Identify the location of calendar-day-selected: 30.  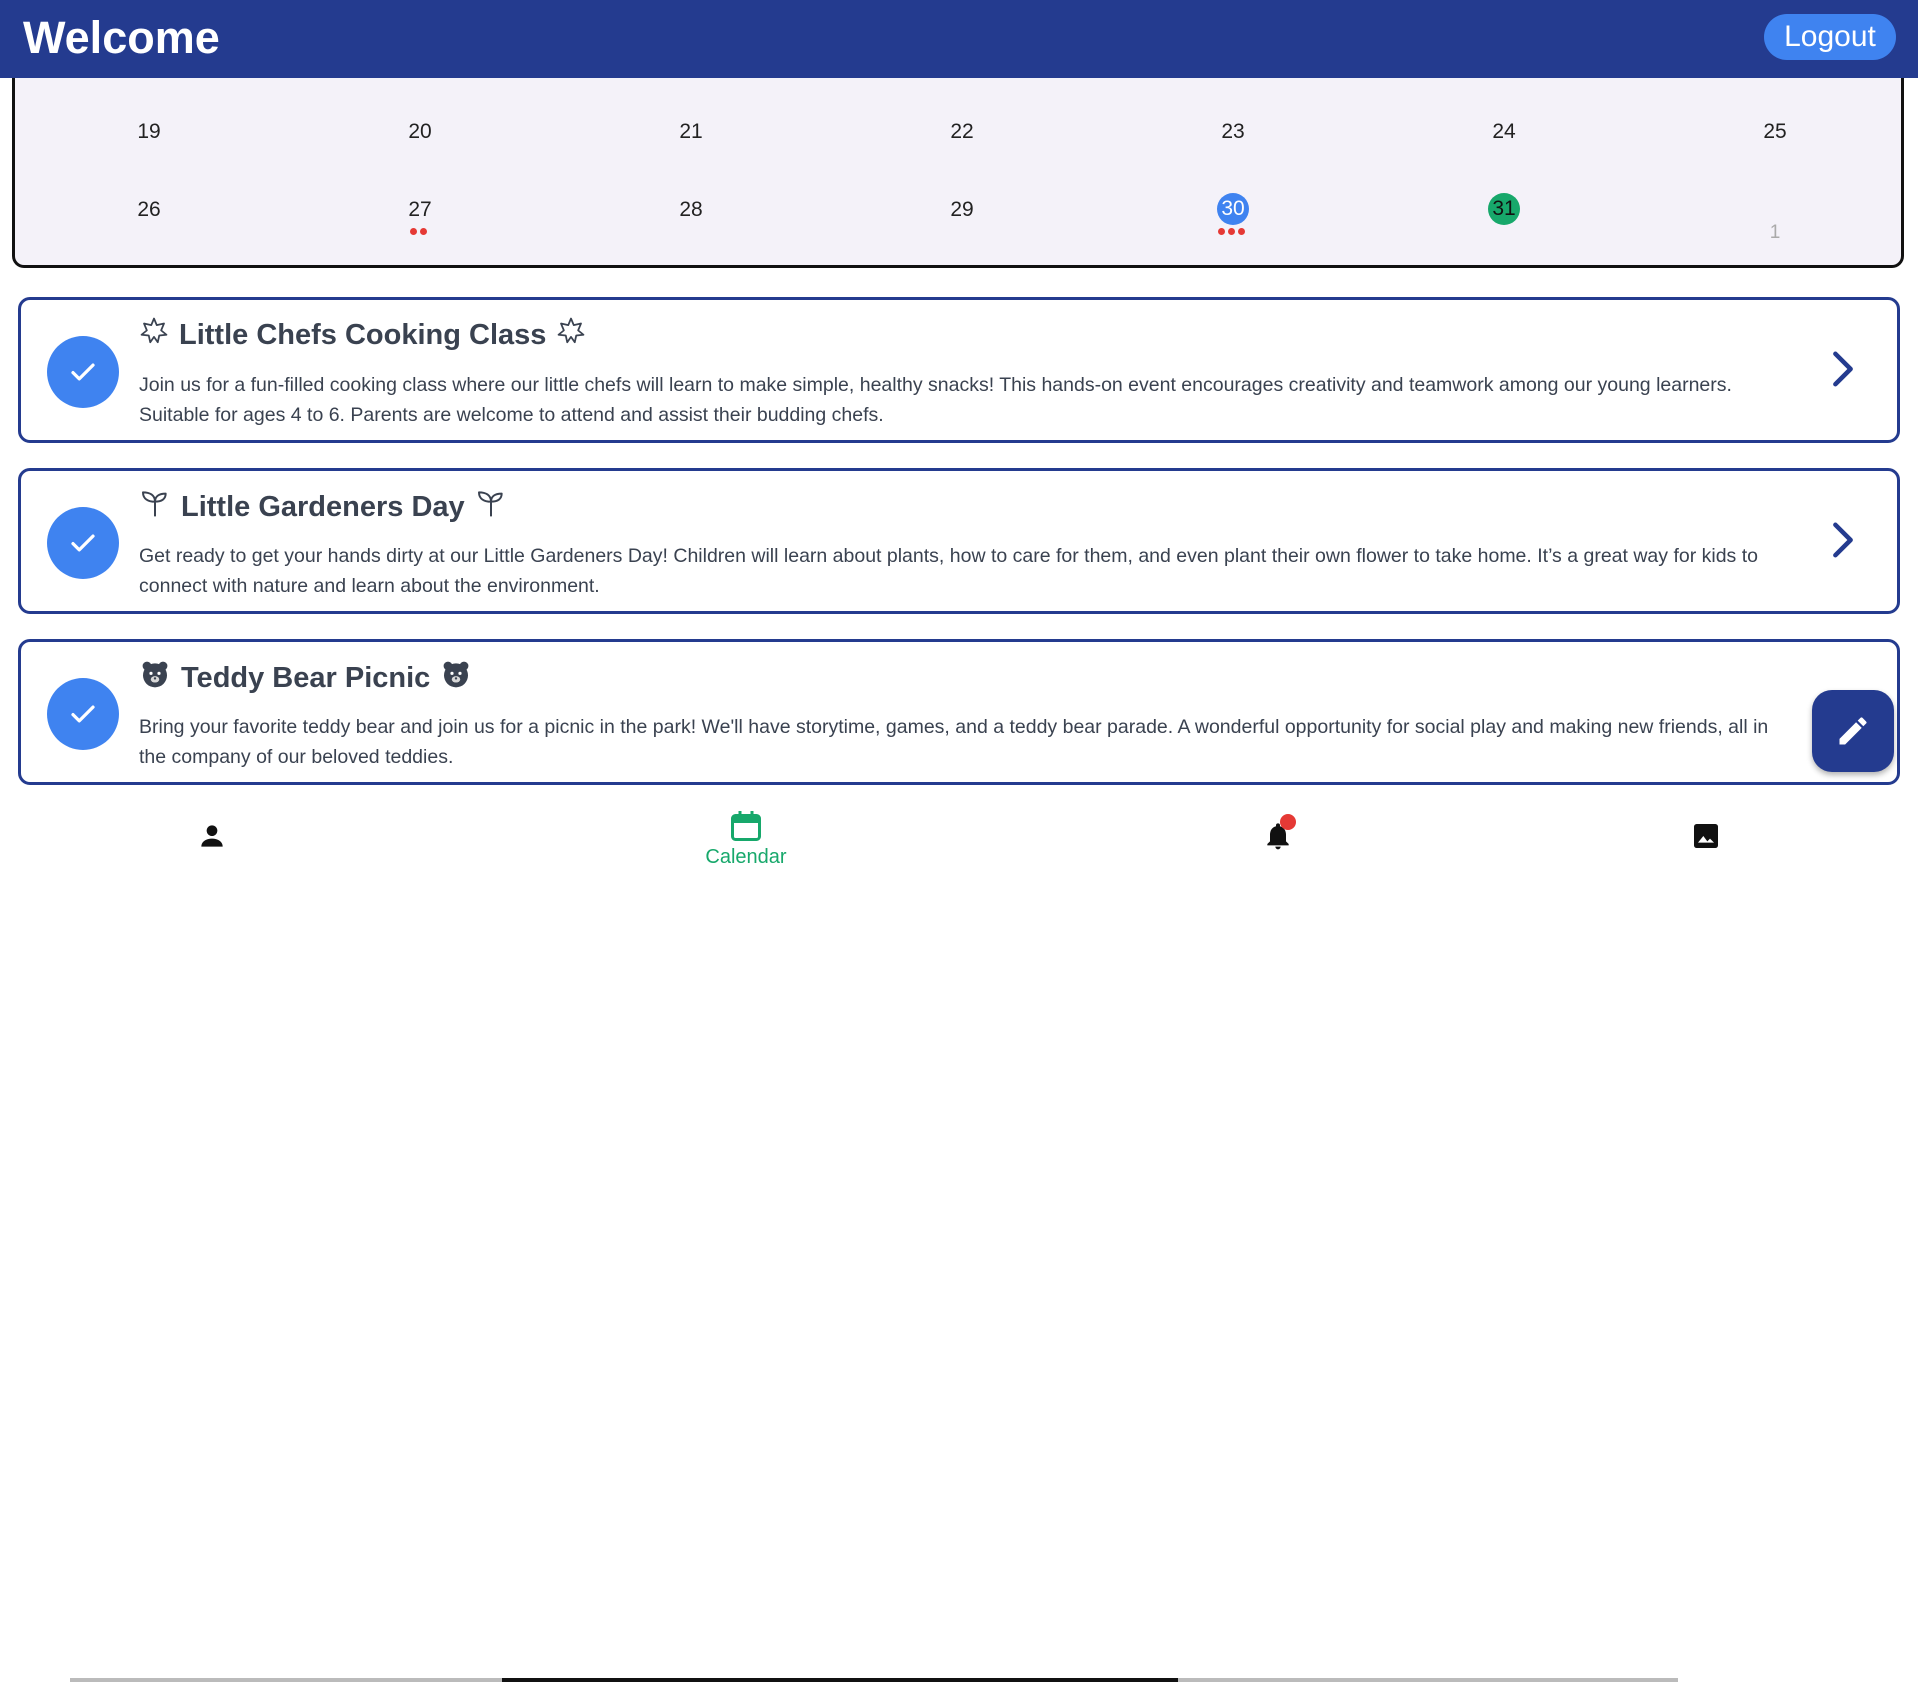
(1233, 209).